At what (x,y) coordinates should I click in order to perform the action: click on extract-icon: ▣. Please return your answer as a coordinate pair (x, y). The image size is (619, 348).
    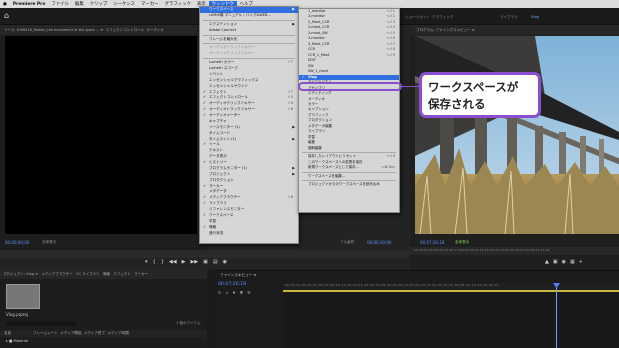
    Looking at the image, I should click on (555, 262).